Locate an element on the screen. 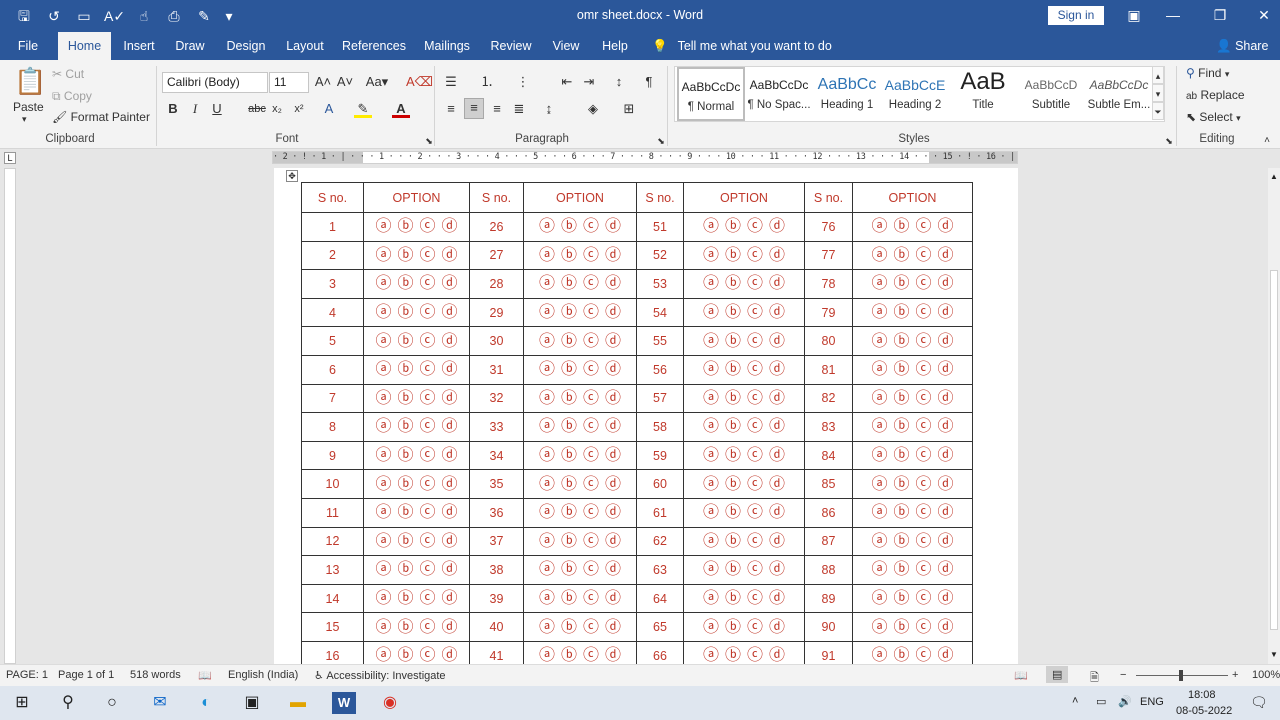 The image size is (1280, 720). underline-icon: U is located at coordinates (217, 109).